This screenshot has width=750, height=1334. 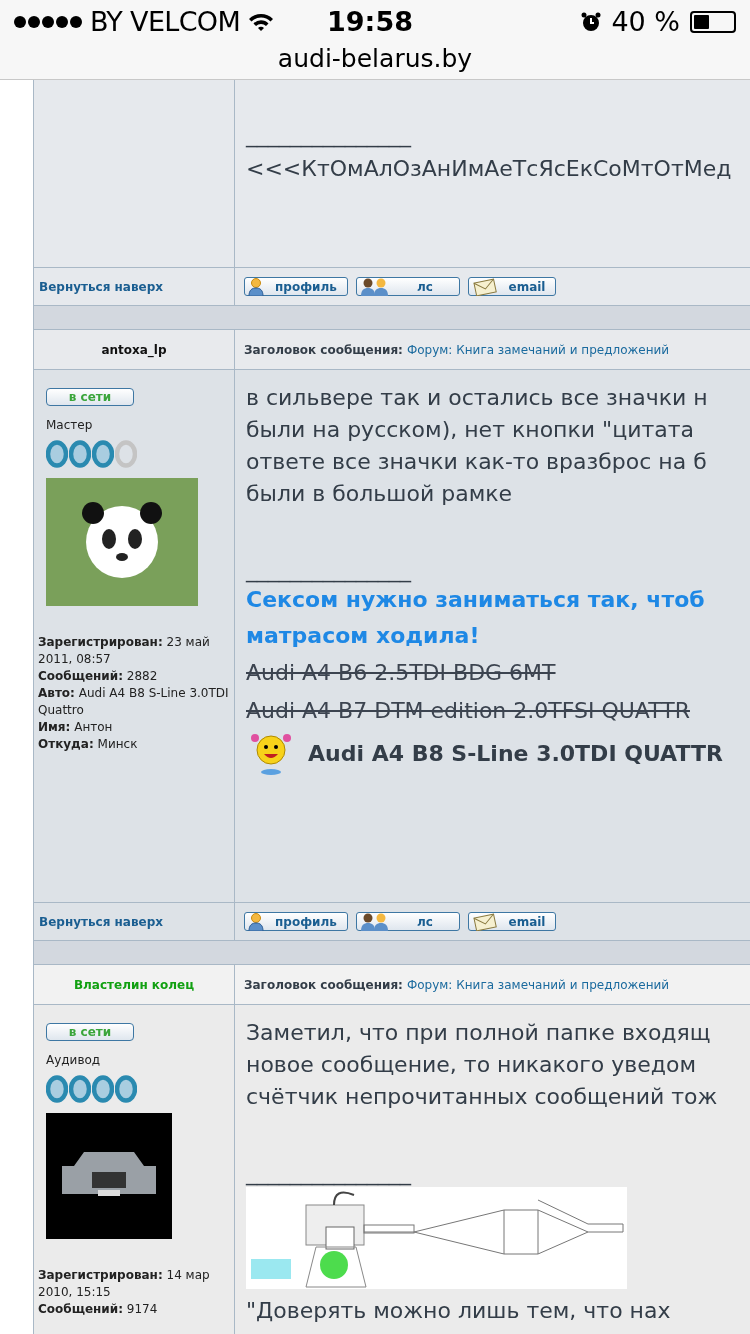 I want to click on user-rank: Аудивод, so click(x=73, y=1060).